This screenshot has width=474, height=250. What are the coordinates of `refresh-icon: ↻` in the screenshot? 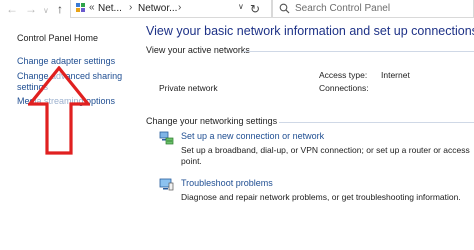 It's located at (255, 9).